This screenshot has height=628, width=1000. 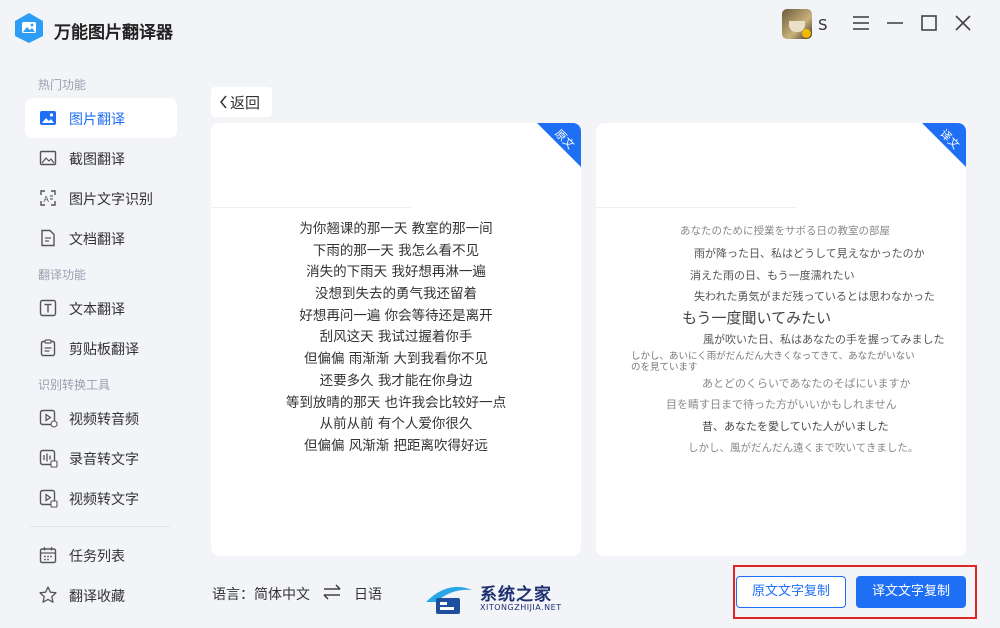 What do you see at coordinates (449, 600) in the screenshot?
I see `watermark-logo-icon` at bounding box center [449, 600].